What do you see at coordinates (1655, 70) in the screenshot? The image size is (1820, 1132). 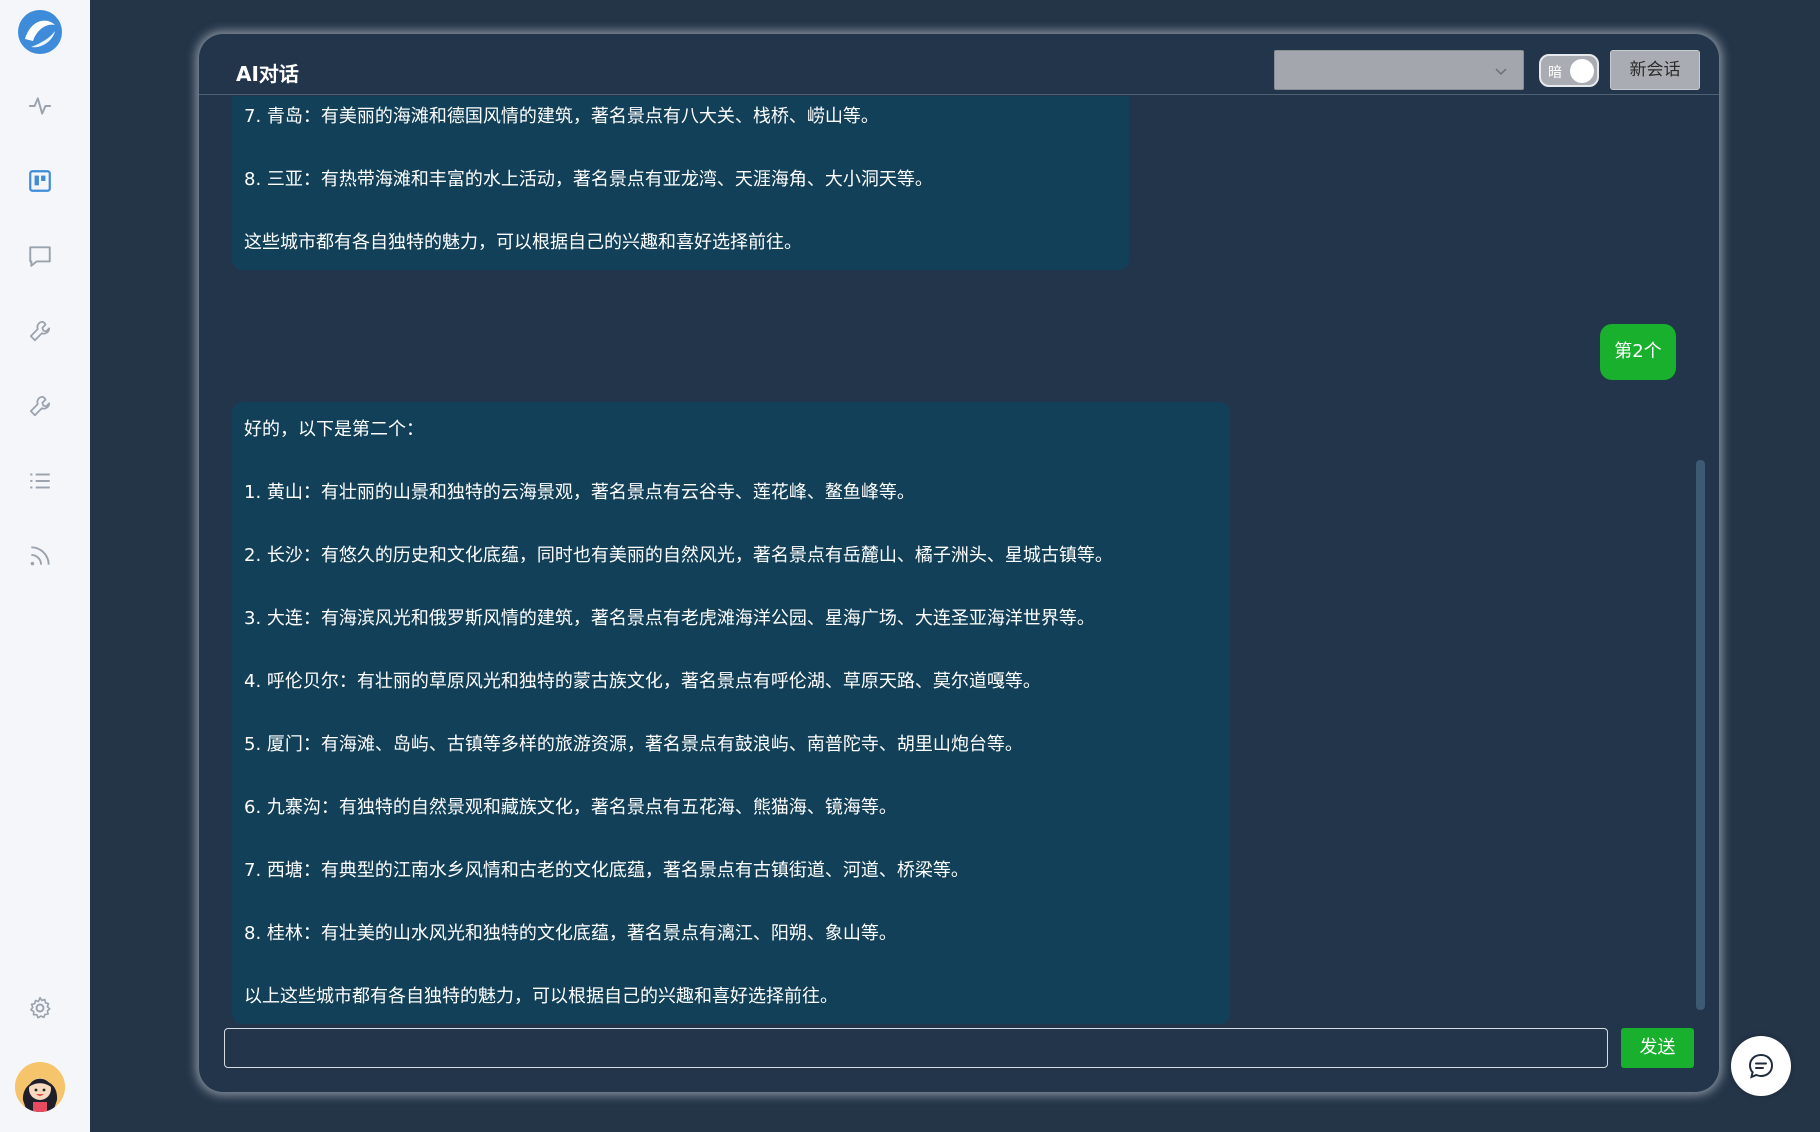 I see `new-chat-button: 新会话` at bounding box center [1655, 70].